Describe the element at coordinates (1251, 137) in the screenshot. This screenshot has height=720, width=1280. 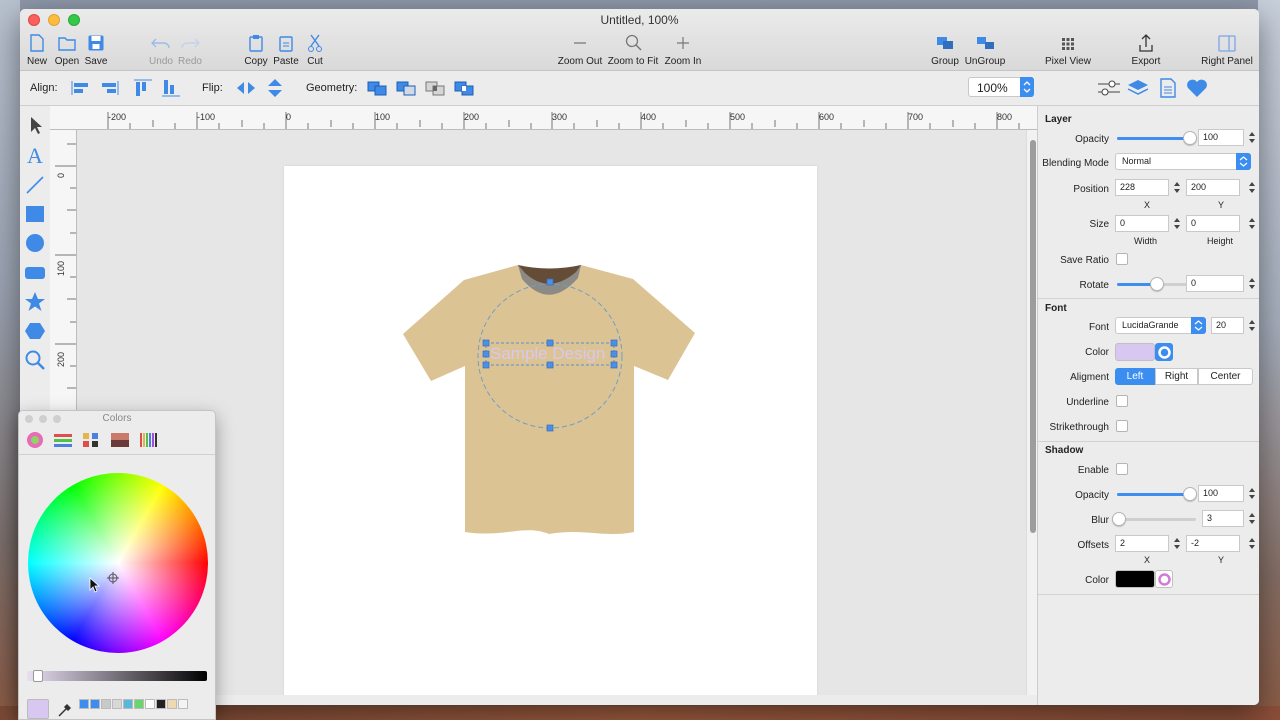
I see `opacity-stepper` at that location.